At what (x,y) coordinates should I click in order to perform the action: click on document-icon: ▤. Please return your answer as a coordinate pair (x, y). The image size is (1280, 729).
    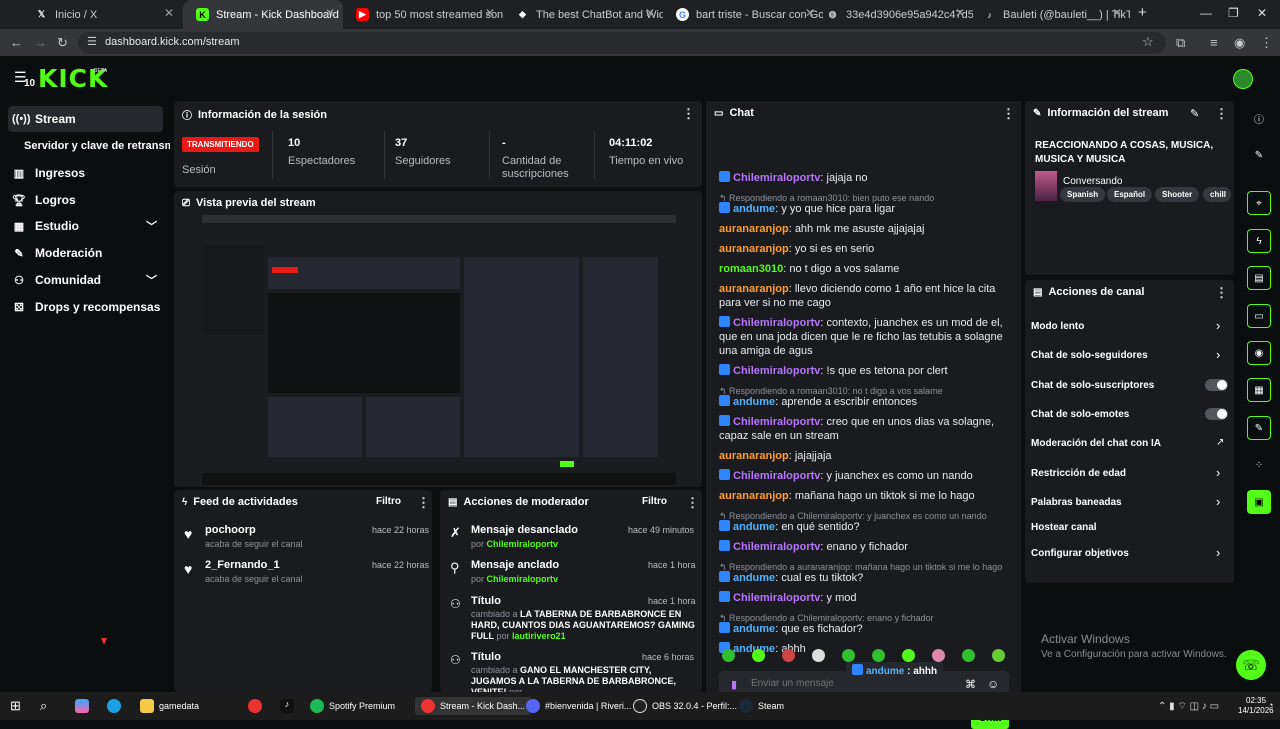
    Looking at the image, I should click on (1259, 278).